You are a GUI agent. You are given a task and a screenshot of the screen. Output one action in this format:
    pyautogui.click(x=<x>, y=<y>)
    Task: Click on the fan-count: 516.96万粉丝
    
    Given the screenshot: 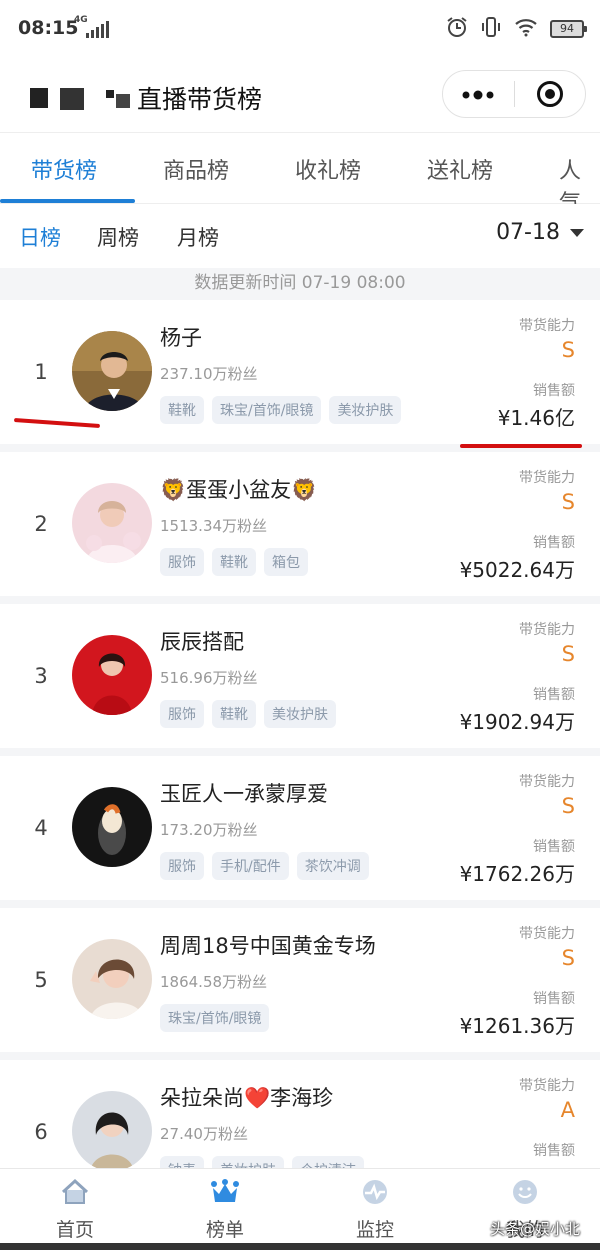 What is the action you would take?
    pyautogui.click(x=209, y=678)
    